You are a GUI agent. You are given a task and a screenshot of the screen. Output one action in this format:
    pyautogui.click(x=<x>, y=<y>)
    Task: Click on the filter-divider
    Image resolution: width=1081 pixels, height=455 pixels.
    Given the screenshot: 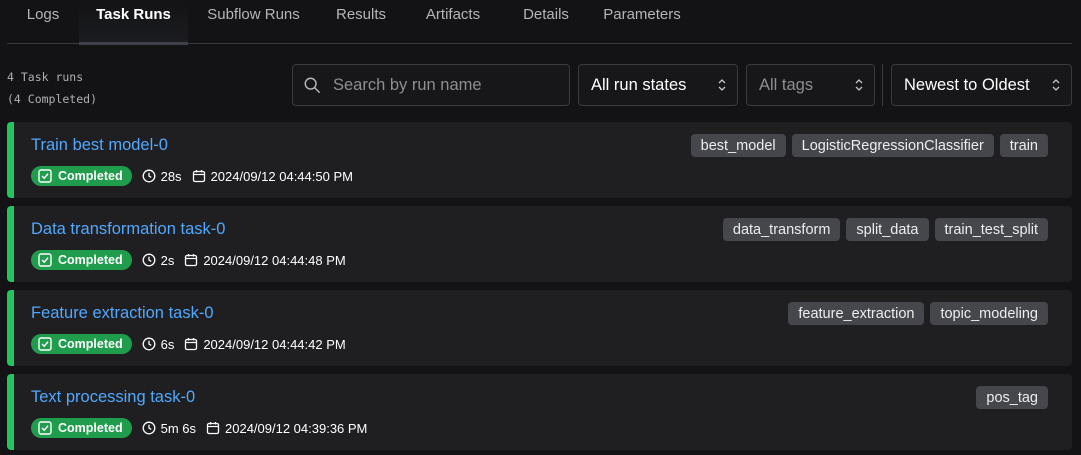 What is the action you would take?
    pyautogui.click(x=882, y=85)
    